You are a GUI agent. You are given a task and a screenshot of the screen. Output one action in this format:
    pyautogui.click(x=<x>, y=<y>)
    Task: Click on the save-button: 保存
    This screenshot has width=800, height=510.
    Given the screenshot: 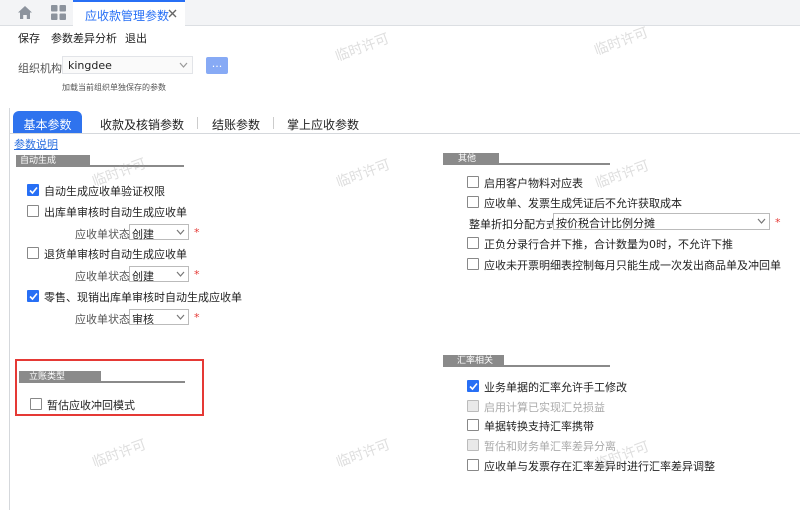 What is the action you would take?
    pyautogui.click(x=29, y=38)
    